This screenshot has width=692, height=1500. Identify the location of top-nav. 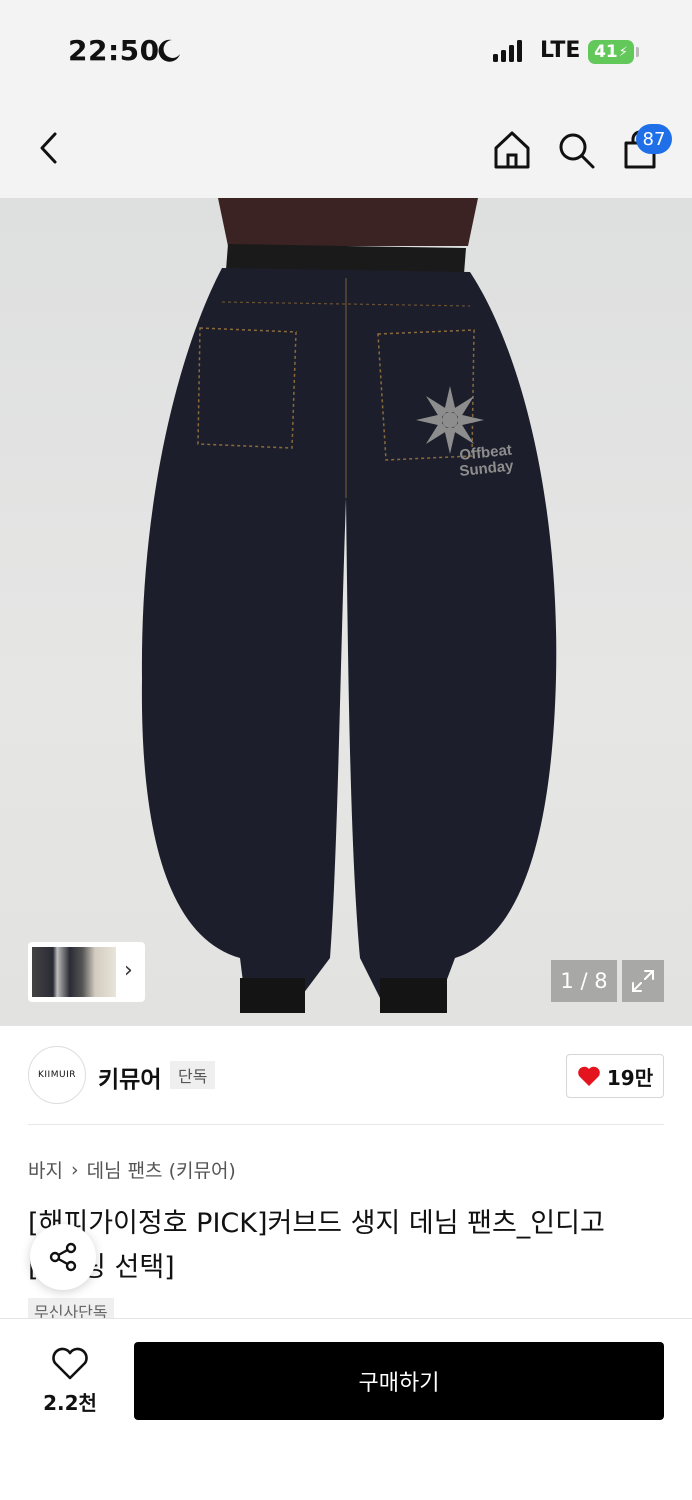
(346, 149).